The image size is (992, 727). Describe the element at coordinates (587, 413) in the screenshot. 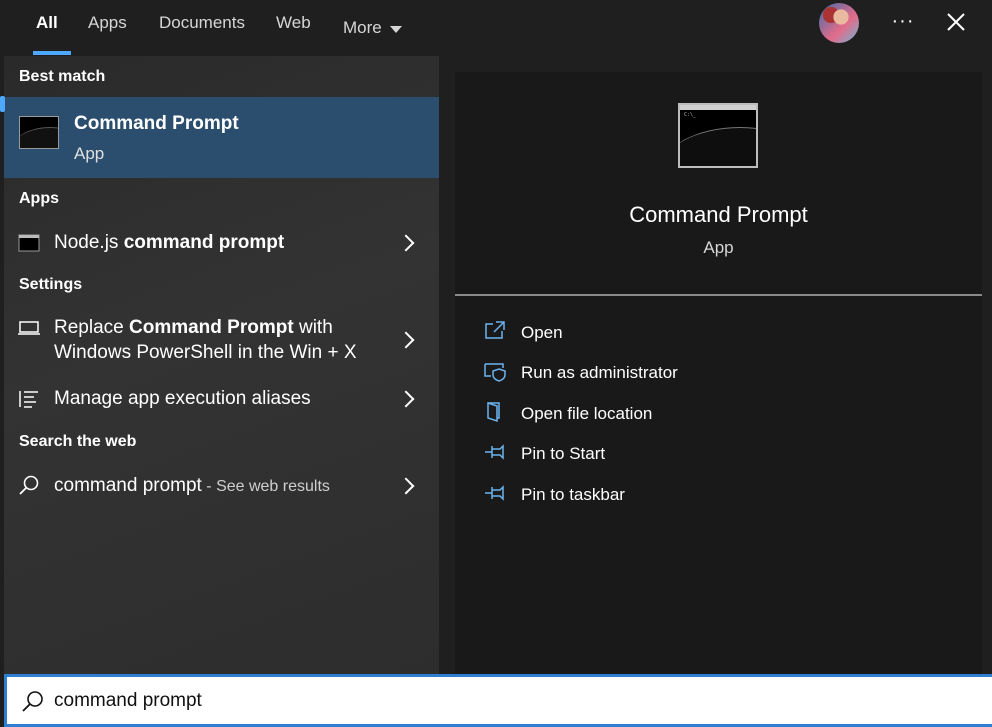

I see `action-open-file-location-label: Open file location` at that location.